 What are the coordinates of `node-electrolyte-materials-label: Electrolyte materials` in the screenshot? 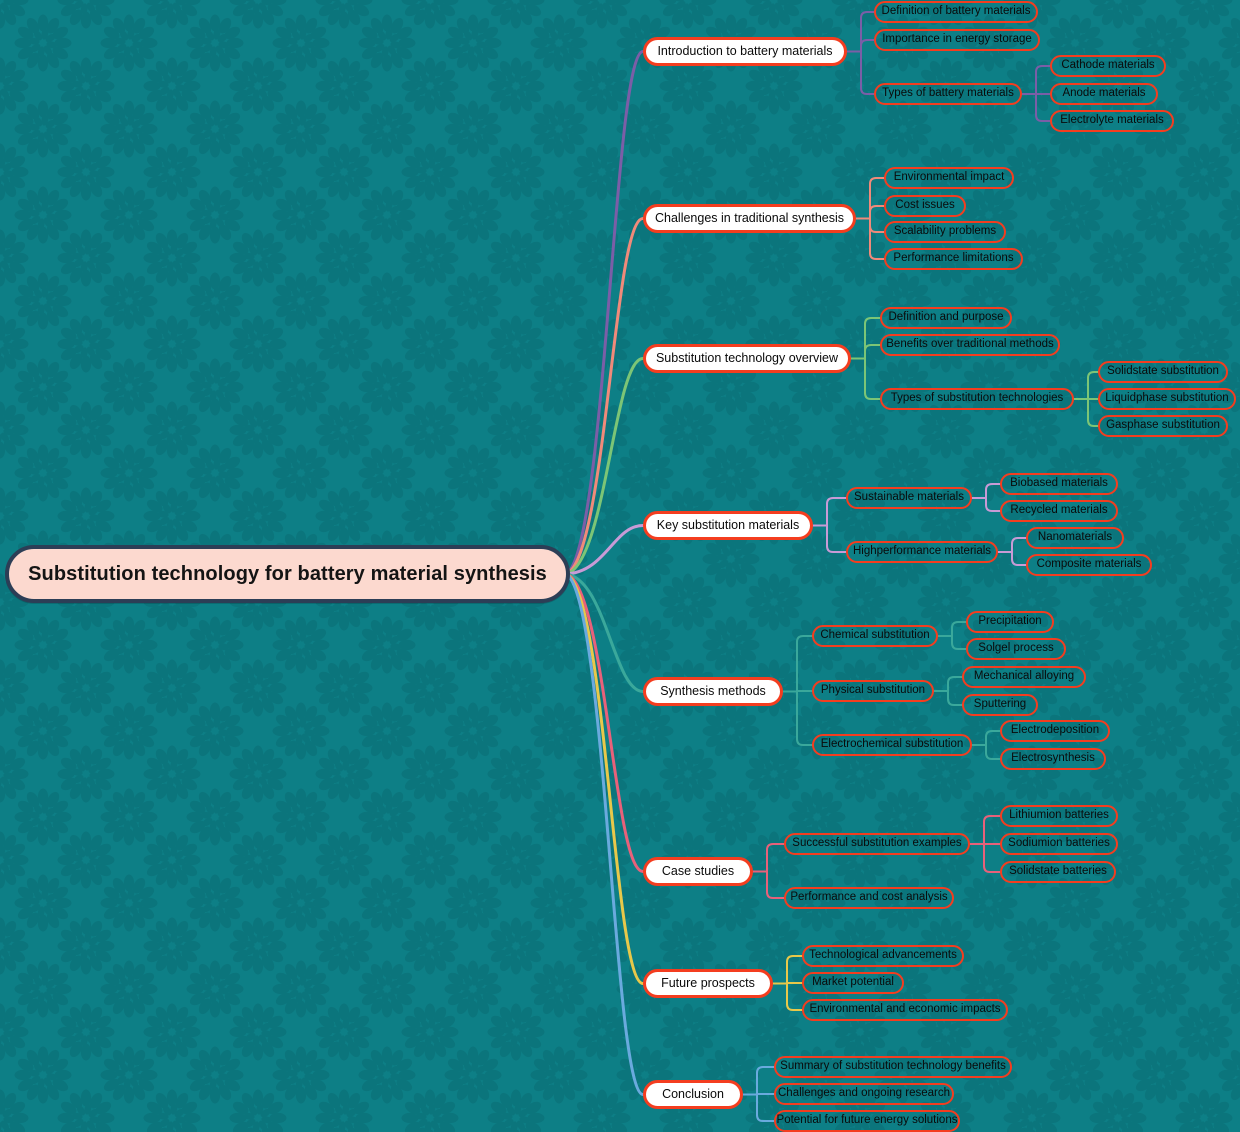 It's located at (1112, 120).